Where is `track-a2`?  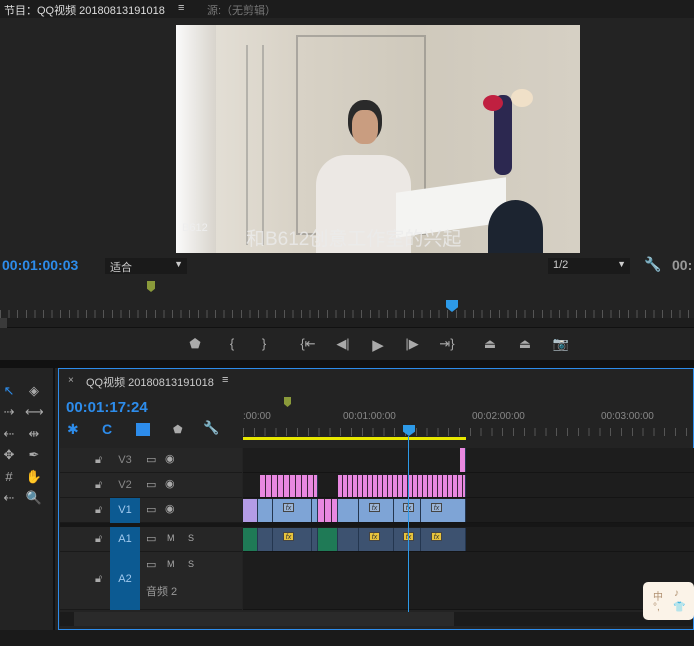
track-a2 is located at coordinates (468, 581).